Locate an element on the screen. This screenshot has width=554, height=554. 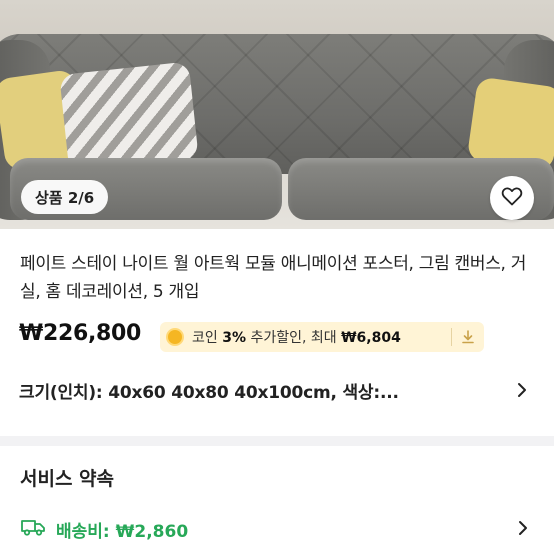
coin-percent: 3% is located at coordinates (234, 338).